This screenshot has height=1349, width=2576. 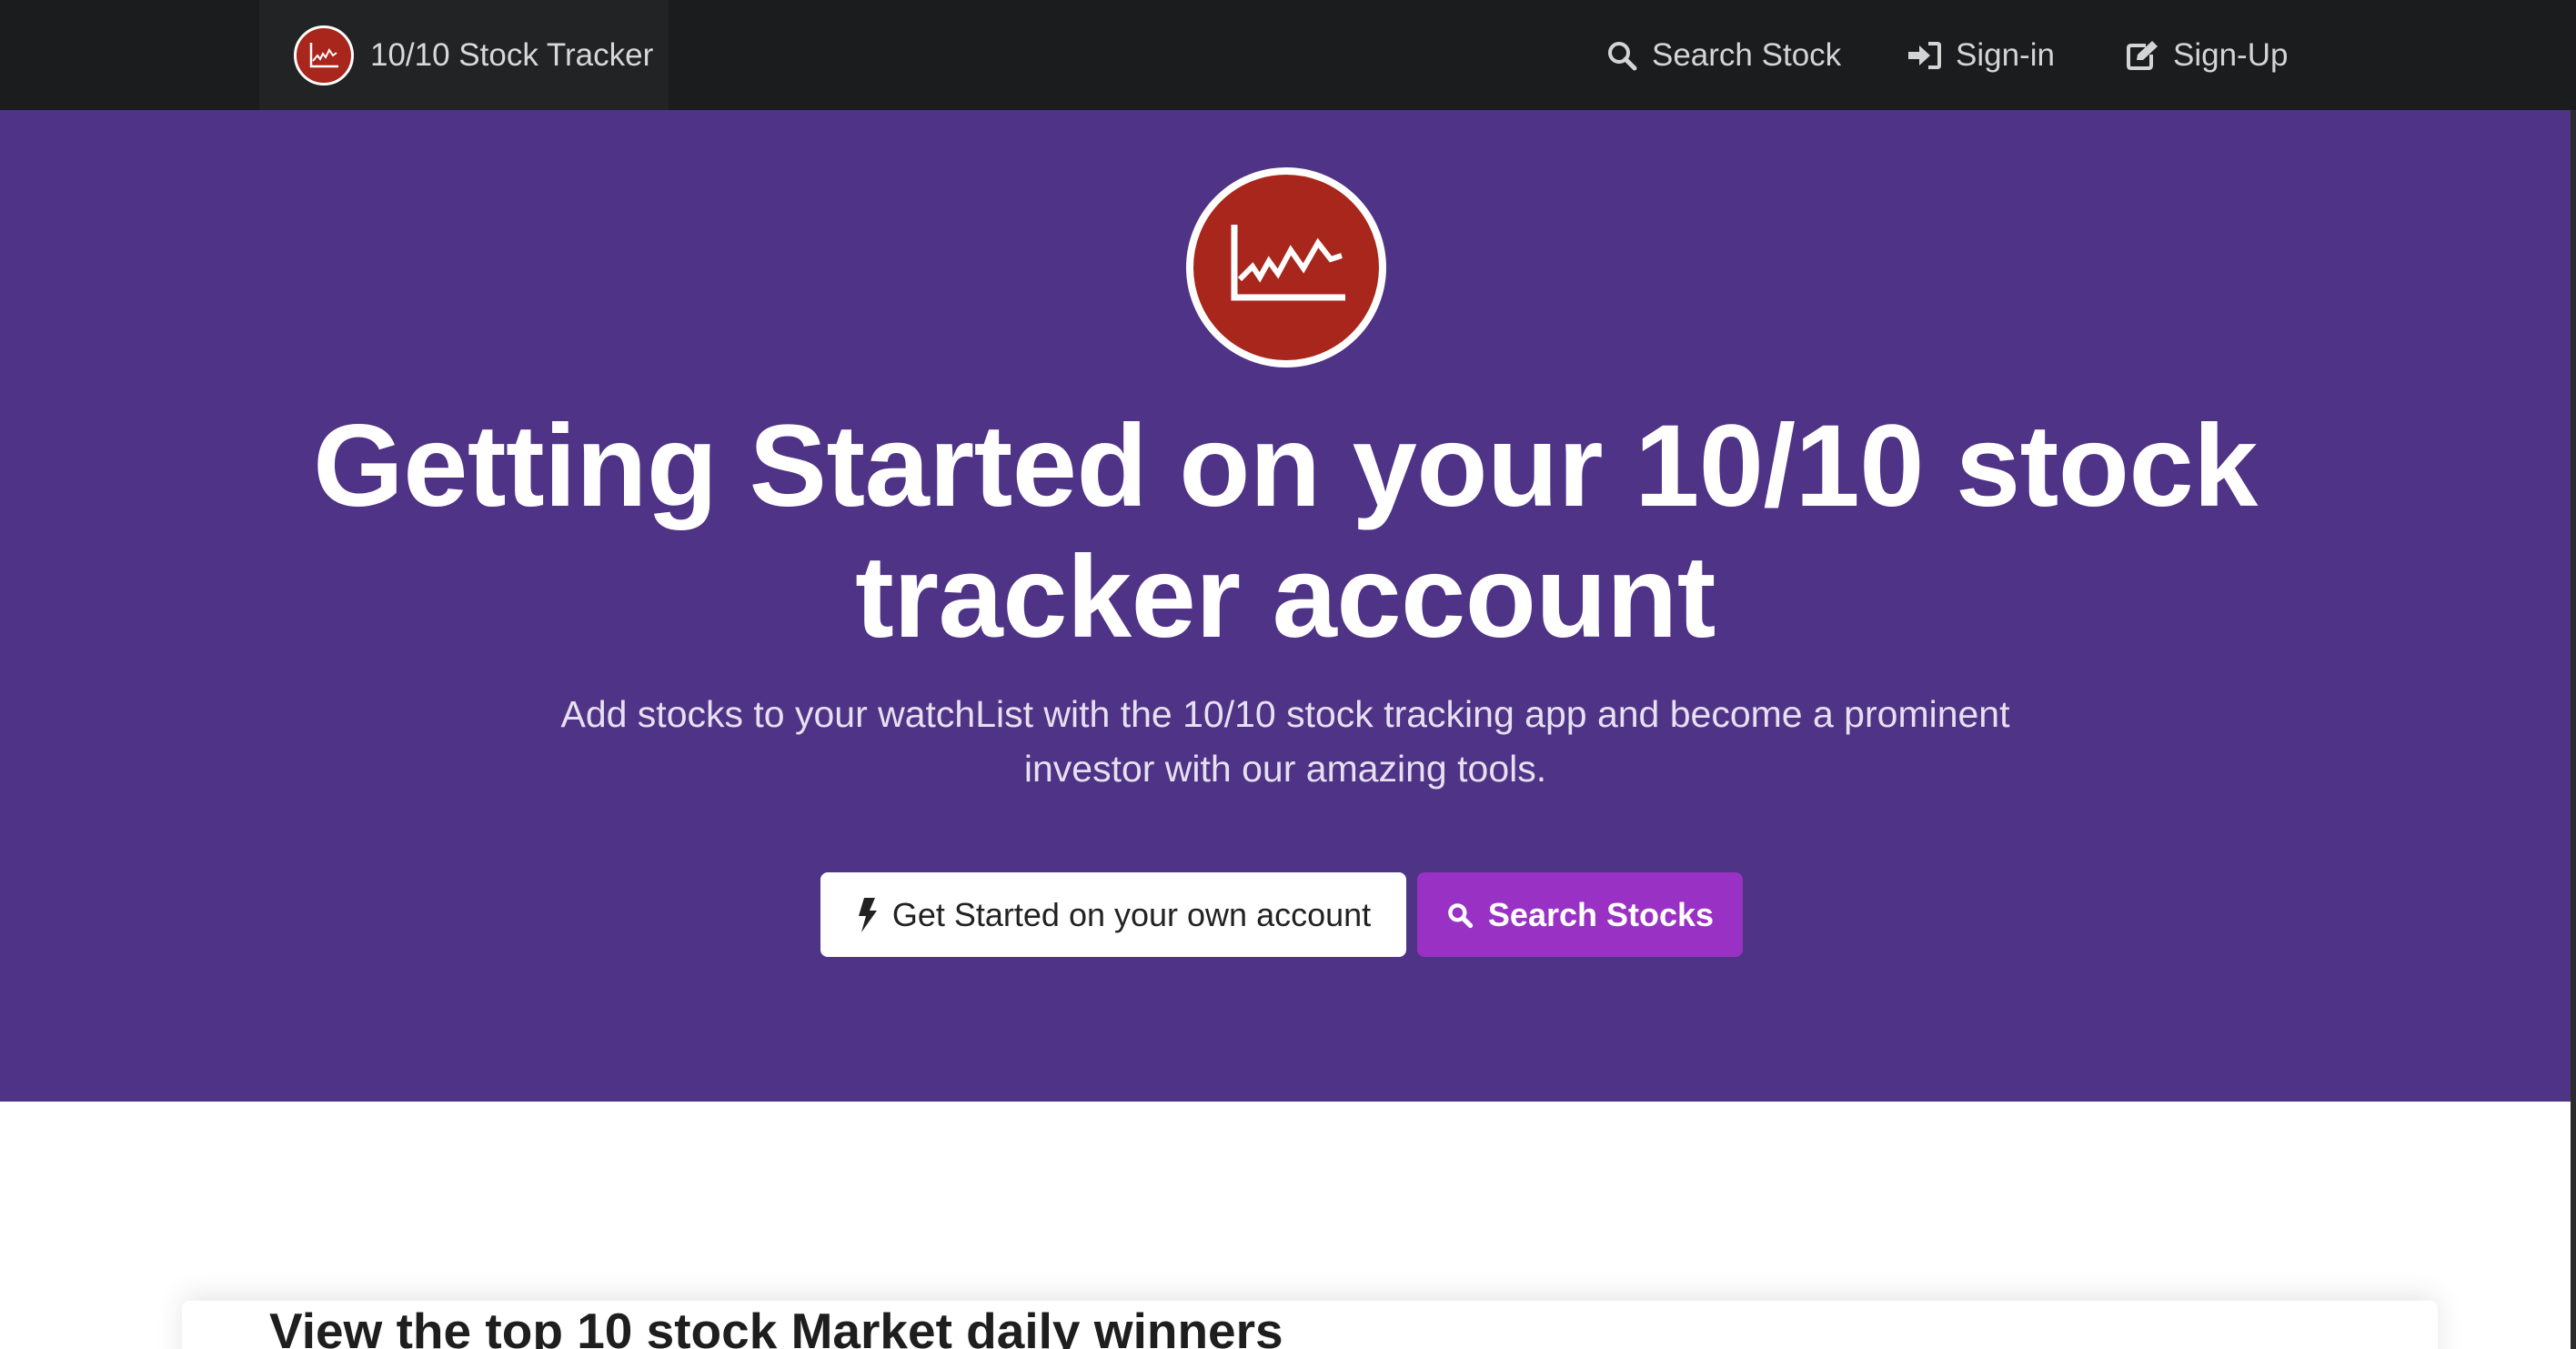 I want to click on nav-sign-in-label: Sign-in, so click(x=2005, y=55).